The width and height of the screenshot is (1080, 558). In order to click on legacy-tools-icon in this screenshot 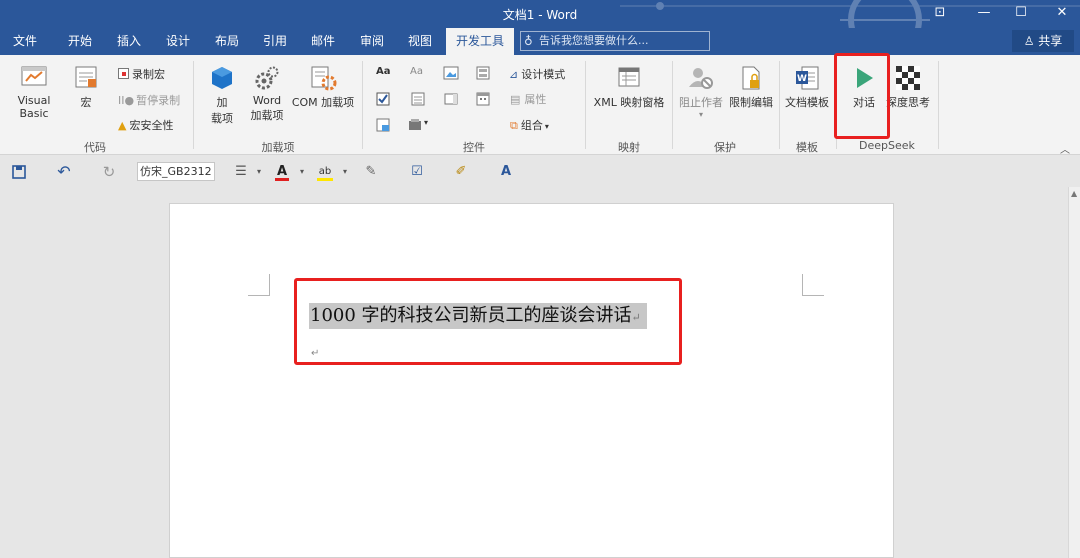, I will do `click(416, 125)`.